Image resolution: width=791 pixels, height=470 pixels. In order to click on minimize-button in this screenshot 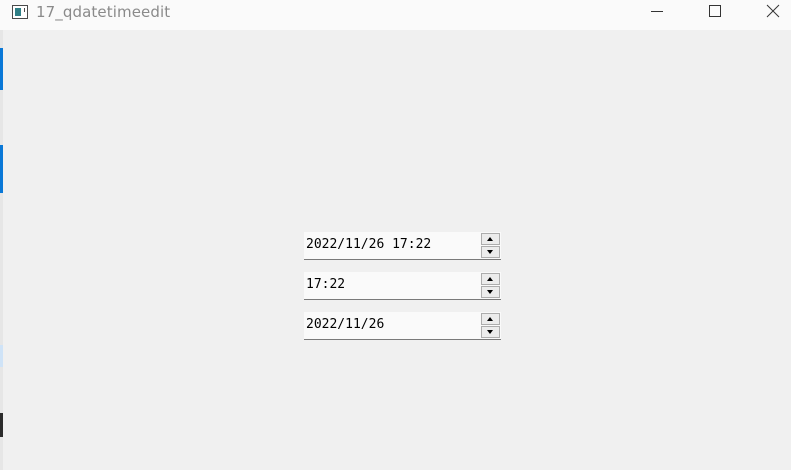, I will do `click(657, 15)`.